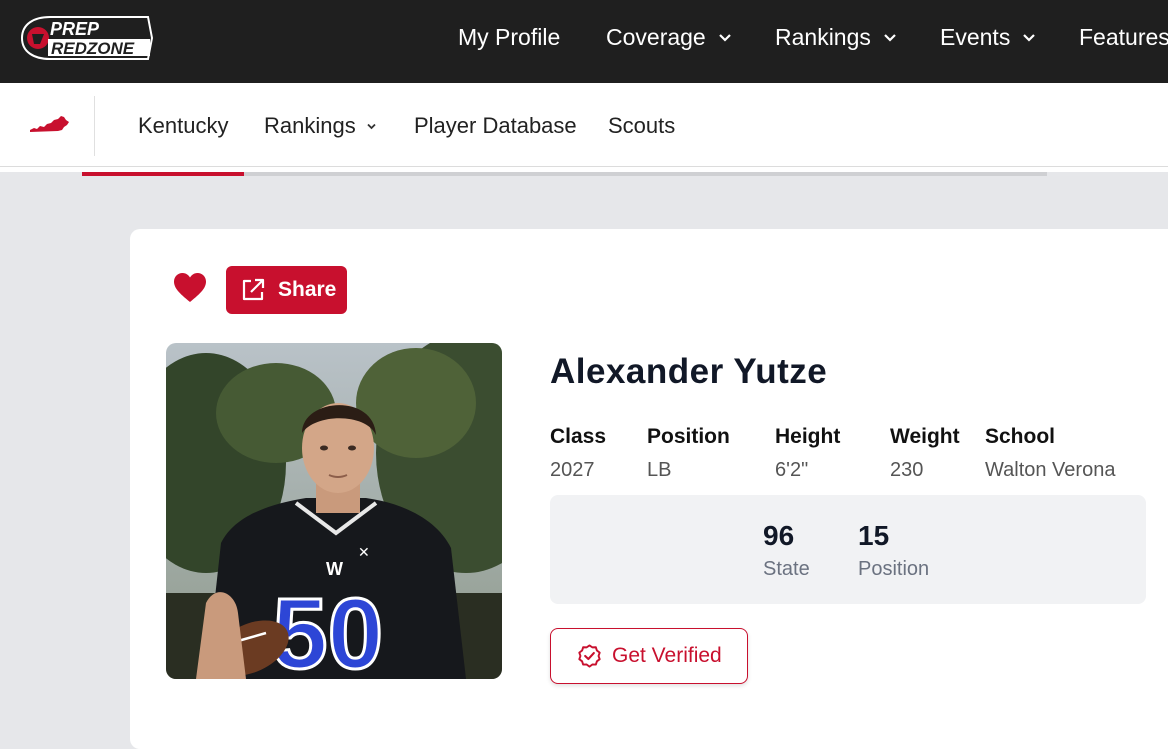  I want to click on topnav-events: Events, so click(988, 37).